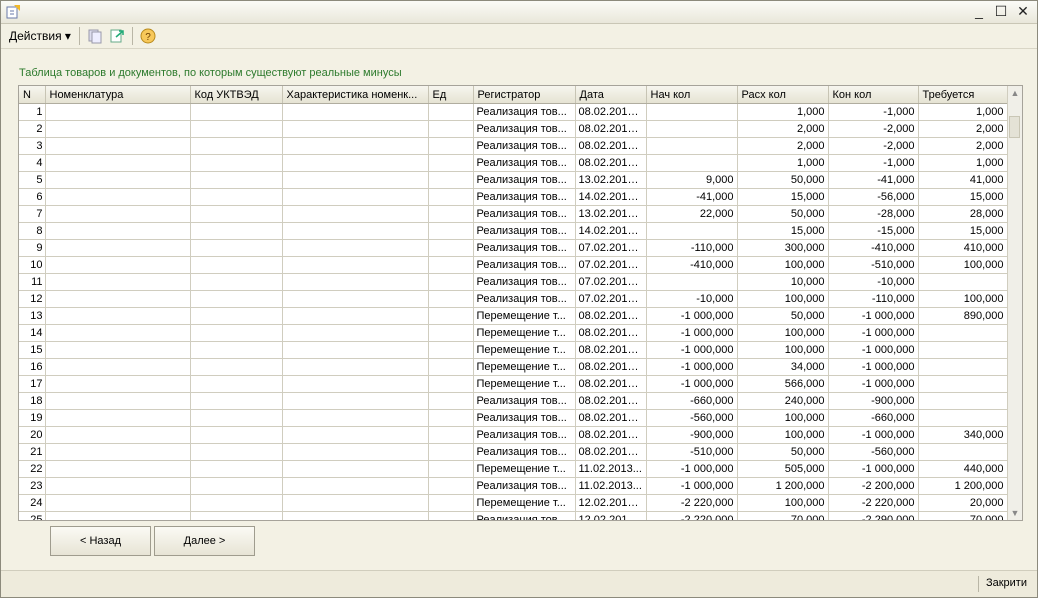 The height and width of the screenshot is (598, 1038). I want to click on scroll-down-icon: ▼, so click(1015, 513).